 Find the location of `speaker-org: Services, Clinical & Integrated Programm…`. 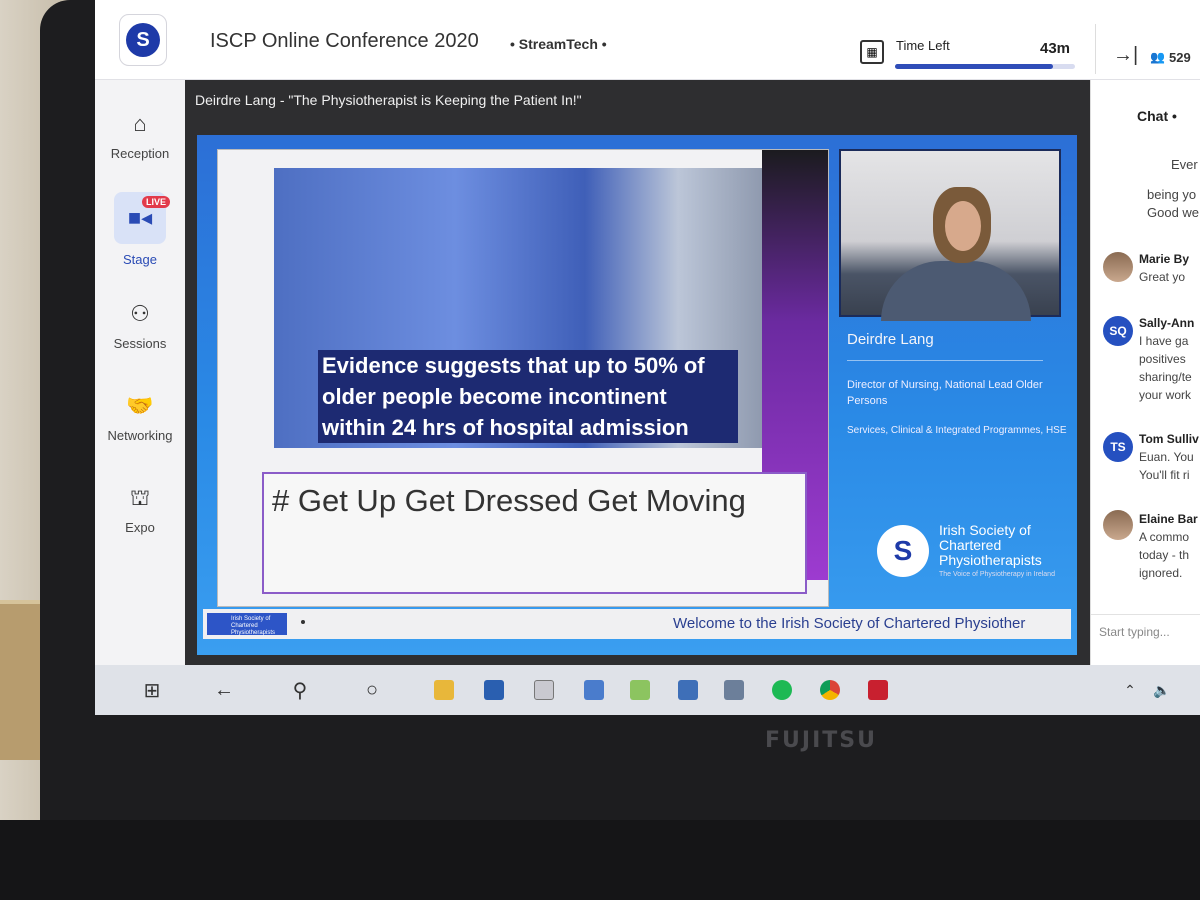

speaker-org: Services, Clinical & Integrated Programm… is located at coordinates (957, 430).